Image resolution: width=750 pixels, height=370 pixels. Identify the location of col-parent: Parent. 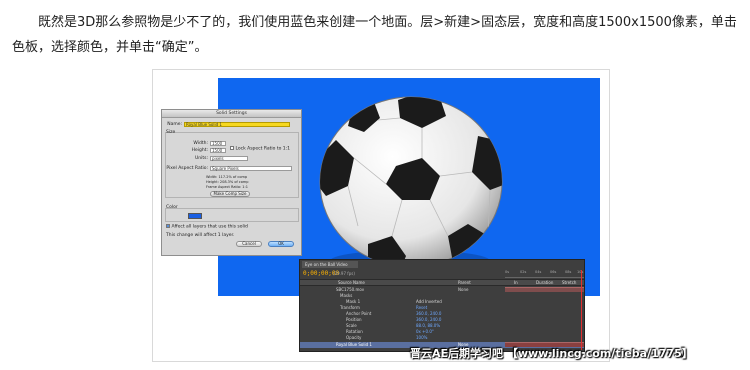
(464, 283).